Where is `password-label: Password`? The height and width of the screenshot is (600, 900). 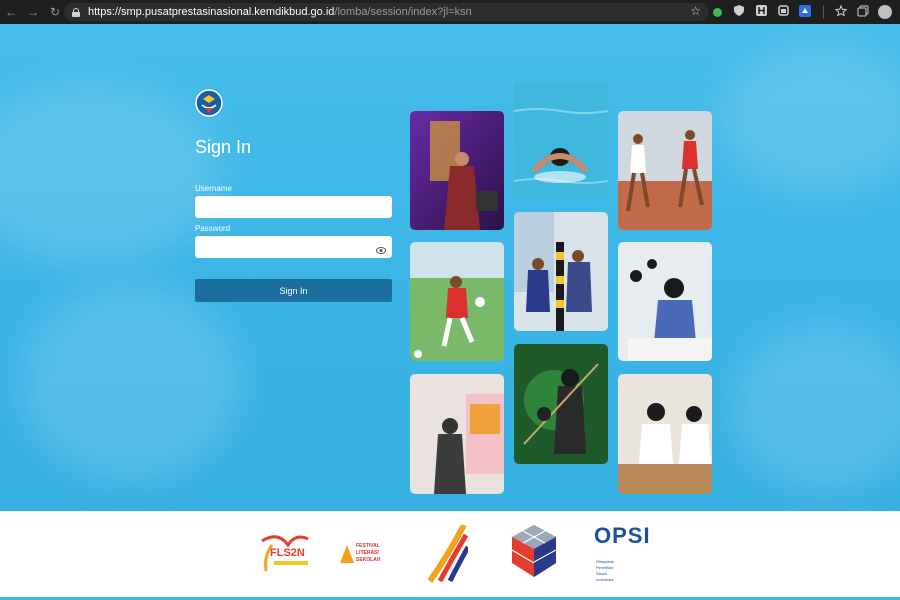
password-label: Password is located at coordinates (213, 228).